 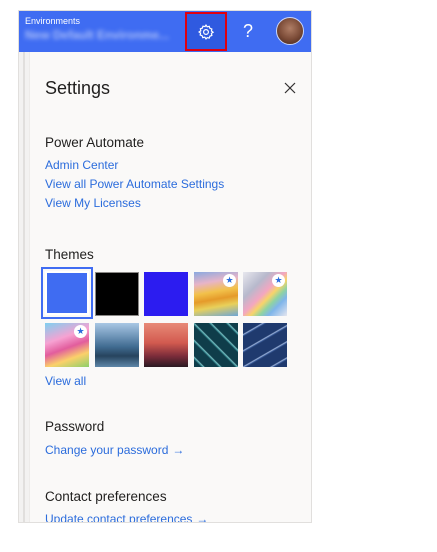 I want to click on theme-swatch-circuit-board, so click(x=216, y=345).